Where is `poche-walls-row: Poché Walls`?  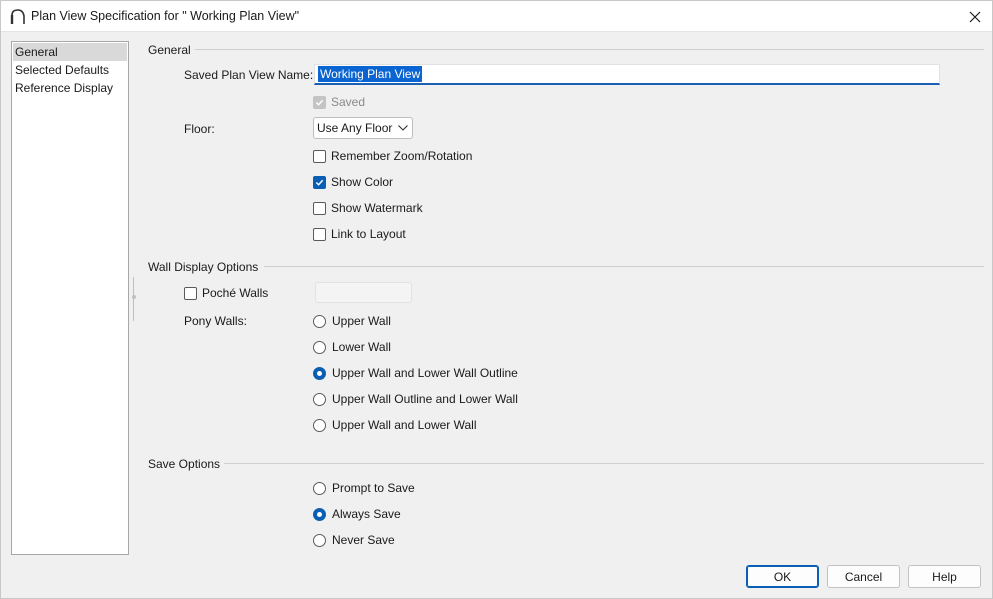 poche-walls-row: Poché Walls is located at coordinates (226, 293).